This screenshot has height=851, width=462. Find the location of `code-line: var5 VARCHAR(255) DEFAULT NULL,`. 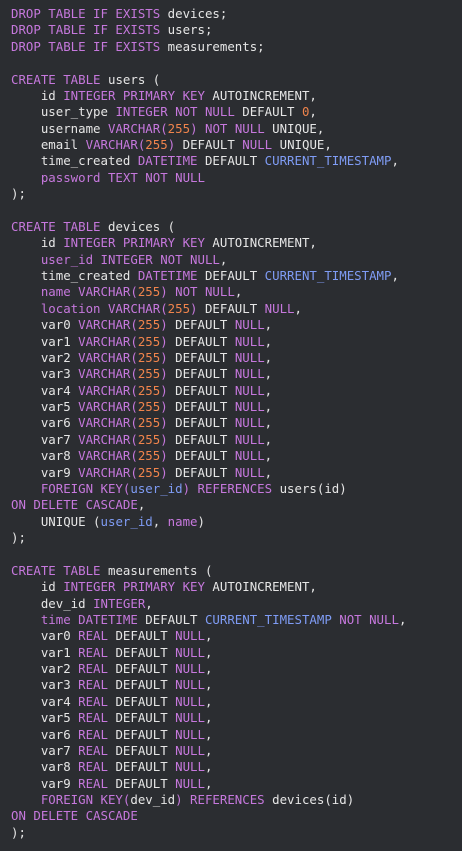

code-line: var5 VARCHAR(255) DEFAULT NULL, is located at coordinates (236, 407).